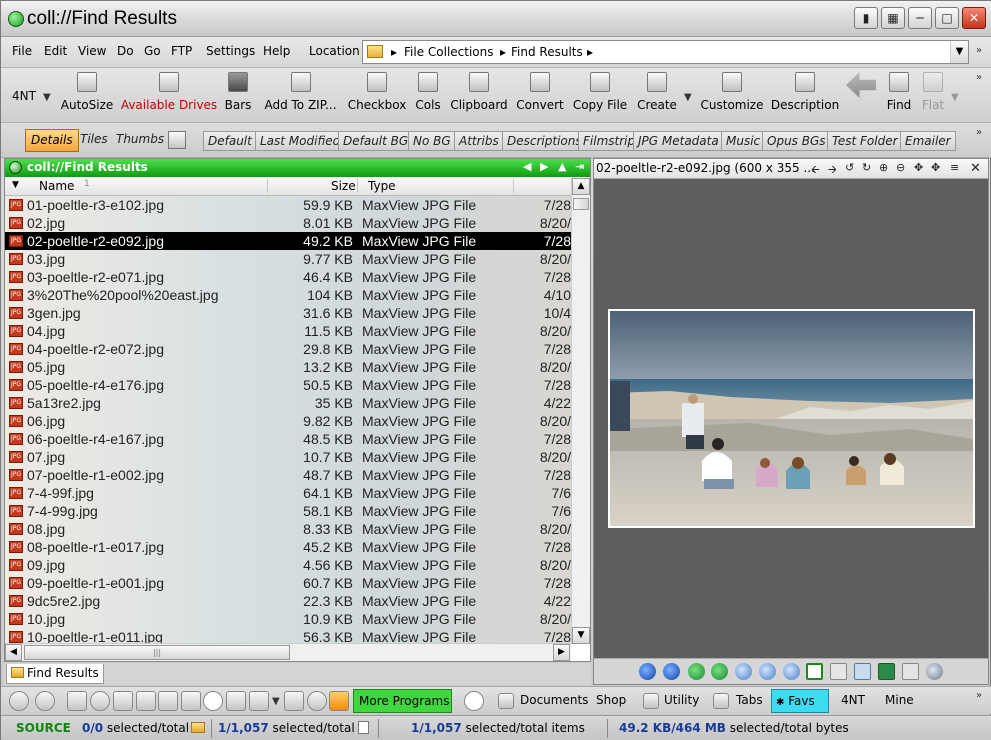  I want to click on table-row: JPG 3gen.jpg 31.6 KB MaxView JPG File 10/4, so click(288, 313).